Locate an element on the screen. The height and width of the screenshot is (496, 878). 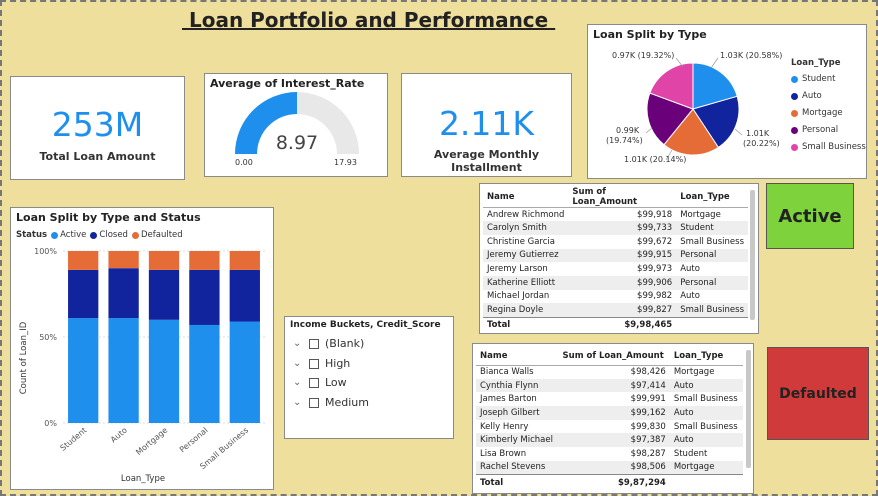
pie-leader-line is located at coordinates (649, 130).